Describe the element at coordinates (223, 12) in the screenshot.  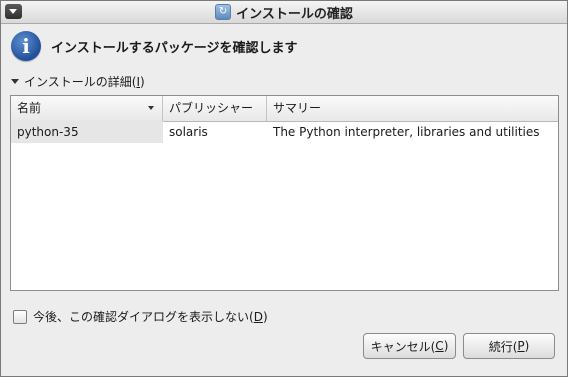
I see `package-manager-icon: ↻` at that location.